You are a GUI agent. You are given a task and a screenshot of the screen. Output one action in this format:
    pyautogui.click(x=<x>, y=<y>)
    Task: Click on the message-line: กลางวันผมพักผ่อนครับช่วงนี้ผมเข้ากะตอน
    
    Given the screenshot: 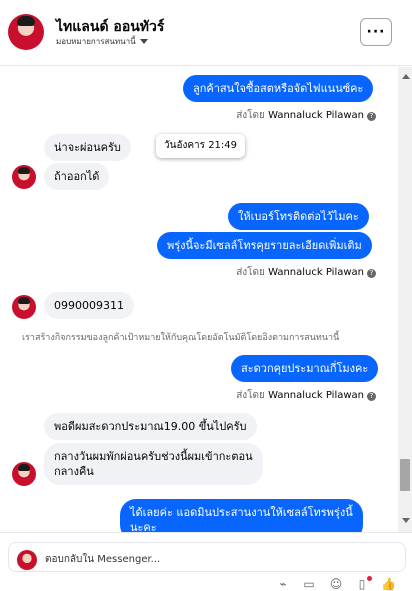 What is the action you would take?
    pyautogui.click(x=153, y=456)
    